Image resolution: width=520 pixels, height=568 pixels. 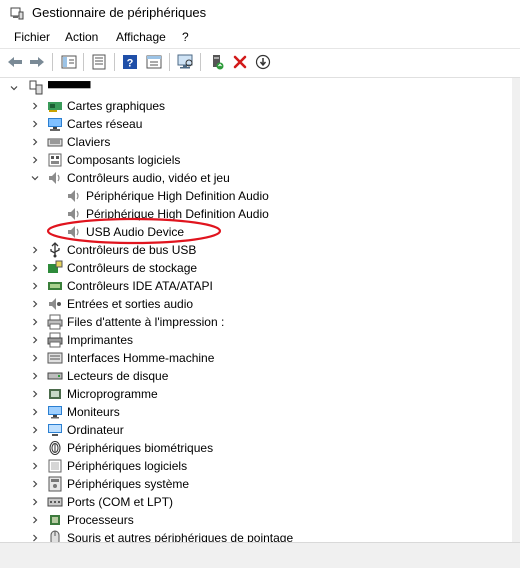 What do you see at coordinates (81, 37) in the screenshot?
I see `menu-action: Action` at bounding box center [81, 37].